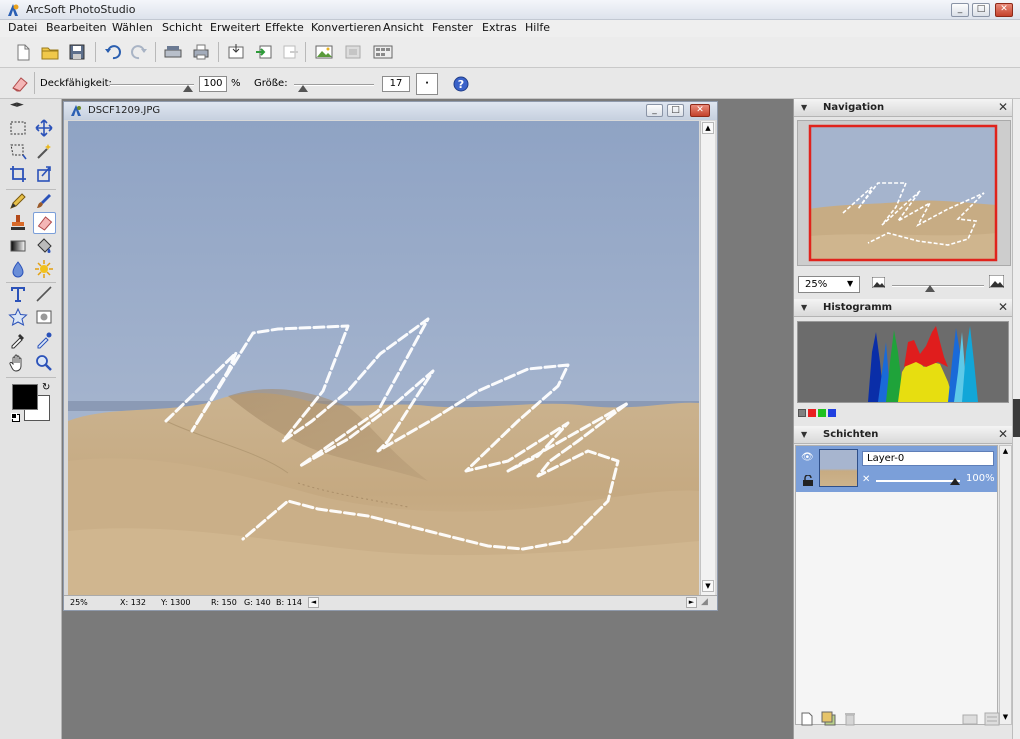 This screenshot has width=1020, height=739. Describe the element at coordinates (700, 110) in the screenshot. I see `doc-close-button: ✕` at that location.